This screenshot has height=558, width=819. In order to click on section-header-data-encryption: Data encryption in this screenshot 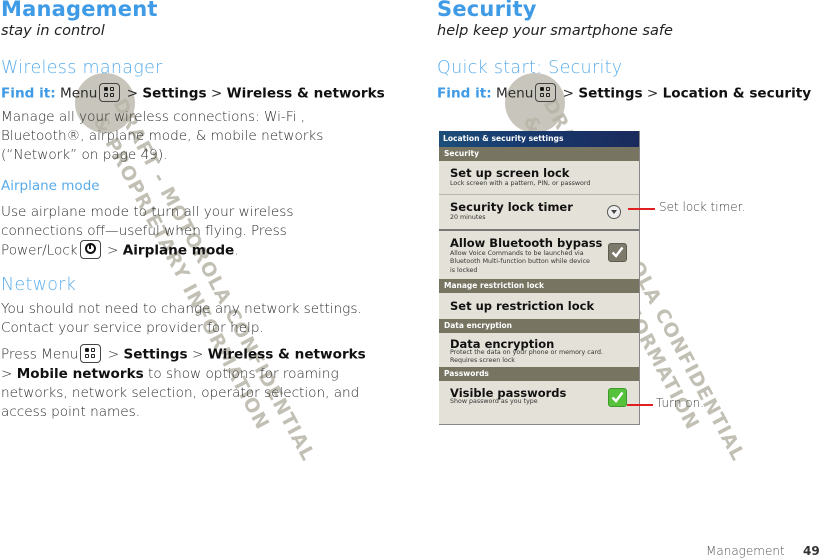, I will do `click(539, 326)`.